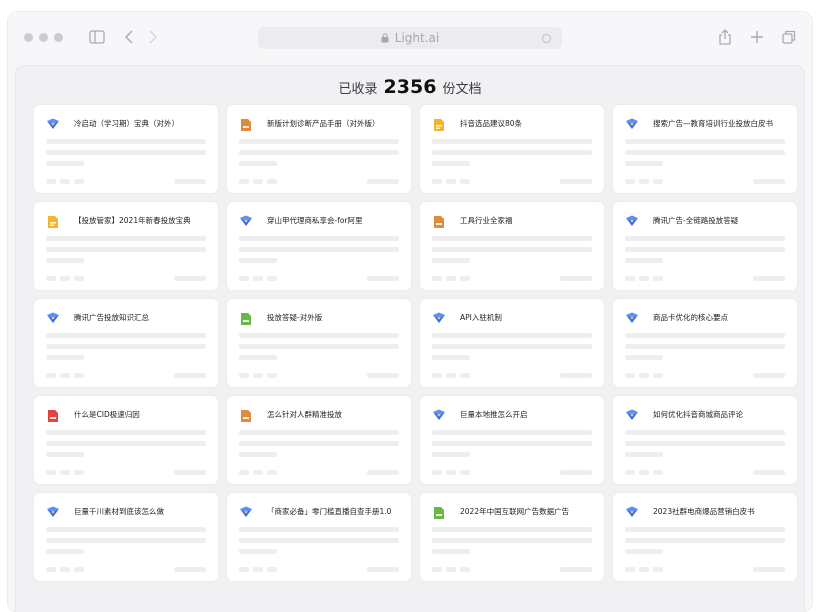 The height and width of the screenshot is (612, 820). Describe the element at coordinates (153, 37) in the screenshot. I see `forward-icon` at that location.